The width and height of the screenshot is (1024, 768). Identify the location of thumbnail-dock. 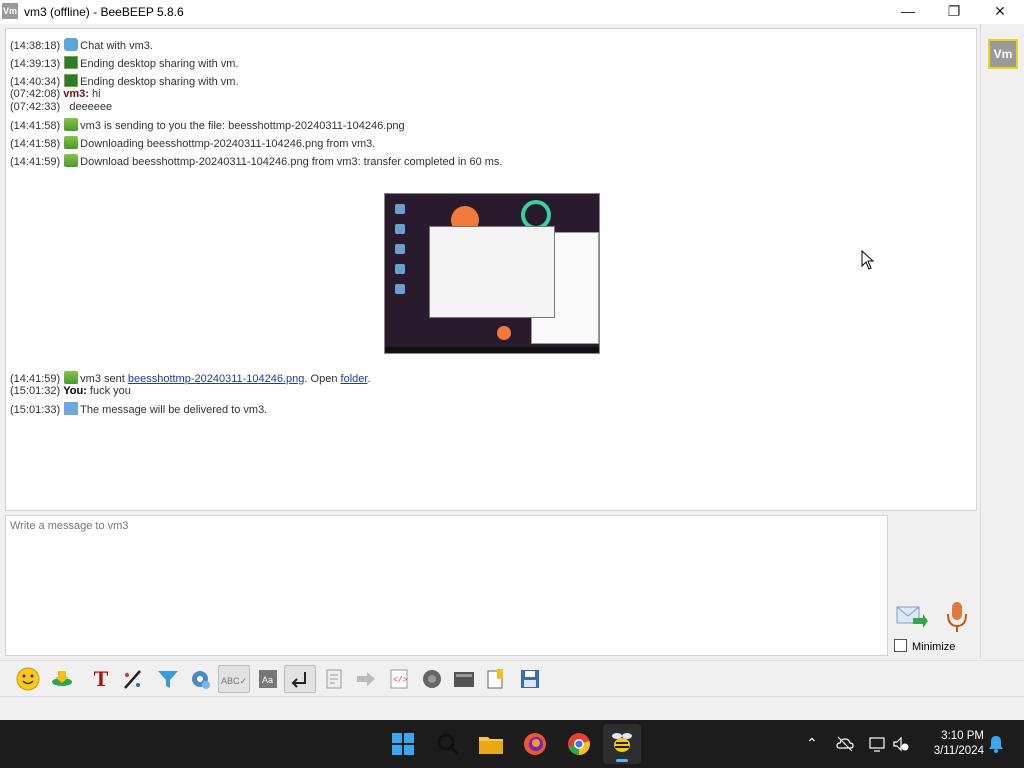
(401, 263).